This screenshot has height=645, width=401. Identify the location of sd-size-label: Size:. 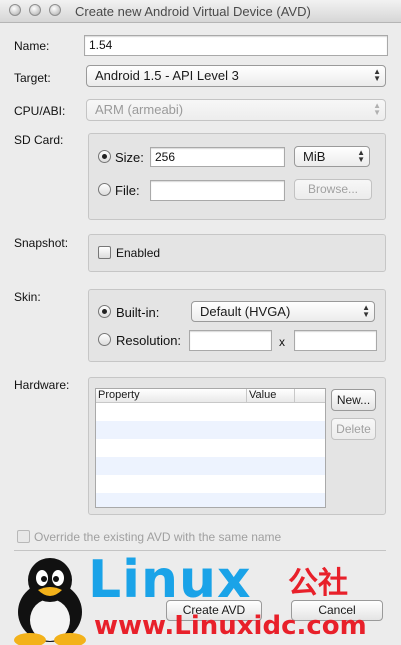
(129, 157).